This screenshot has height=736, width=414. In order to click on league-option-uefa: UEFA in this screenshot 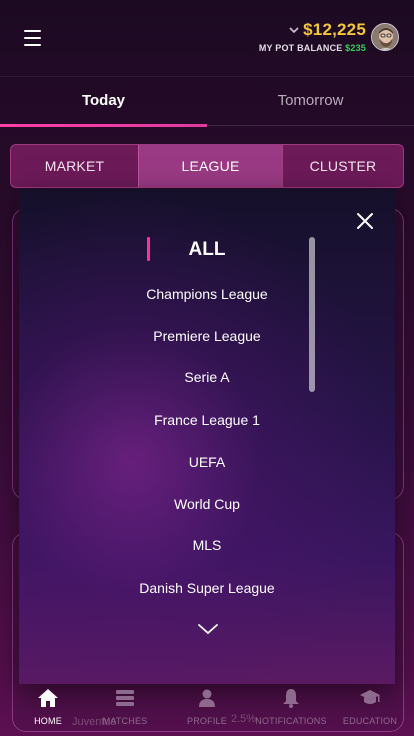, I will do `click(207, 462)`.